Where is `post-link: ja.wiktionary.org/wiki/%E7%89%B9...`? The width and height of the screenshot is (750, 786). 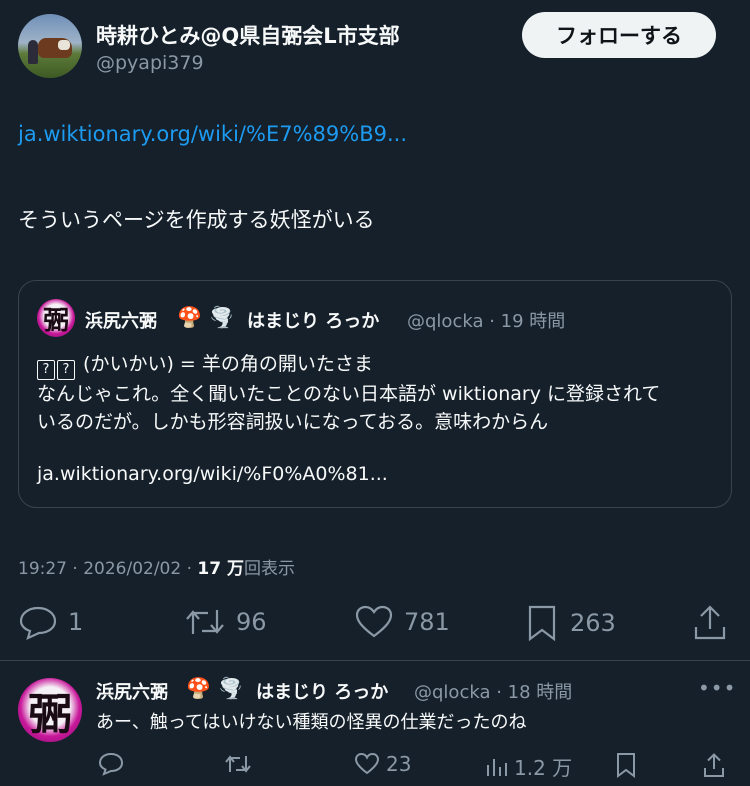 post-link: ja.wiktionary.org/wiki/%E7%89%B9... is located at coordinates (212, 134).